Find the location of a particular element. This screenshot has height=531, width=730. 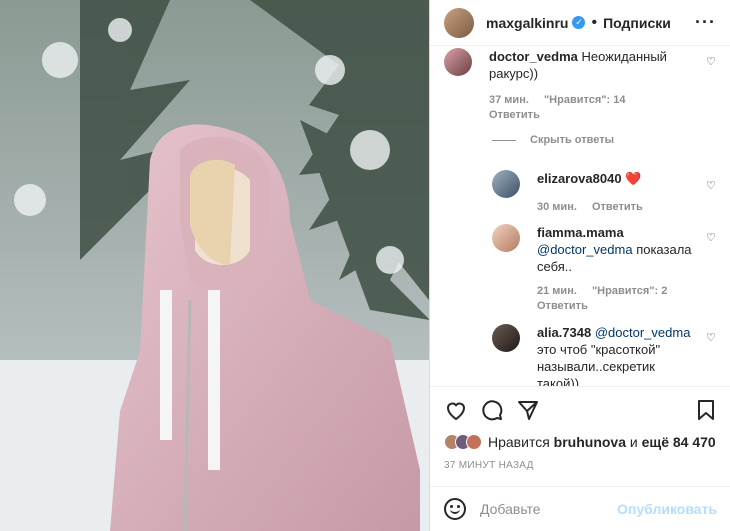

add-comment-bar: Добавьте Опубликовать is located at coordinates (580, 508).